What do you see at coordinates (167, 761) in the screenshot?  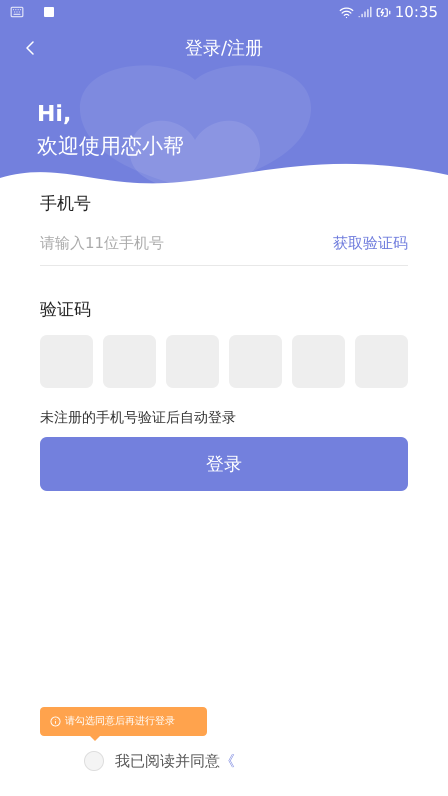 I see `agreement-text: 我已阅读并同意` at bounding box center [167, 761].